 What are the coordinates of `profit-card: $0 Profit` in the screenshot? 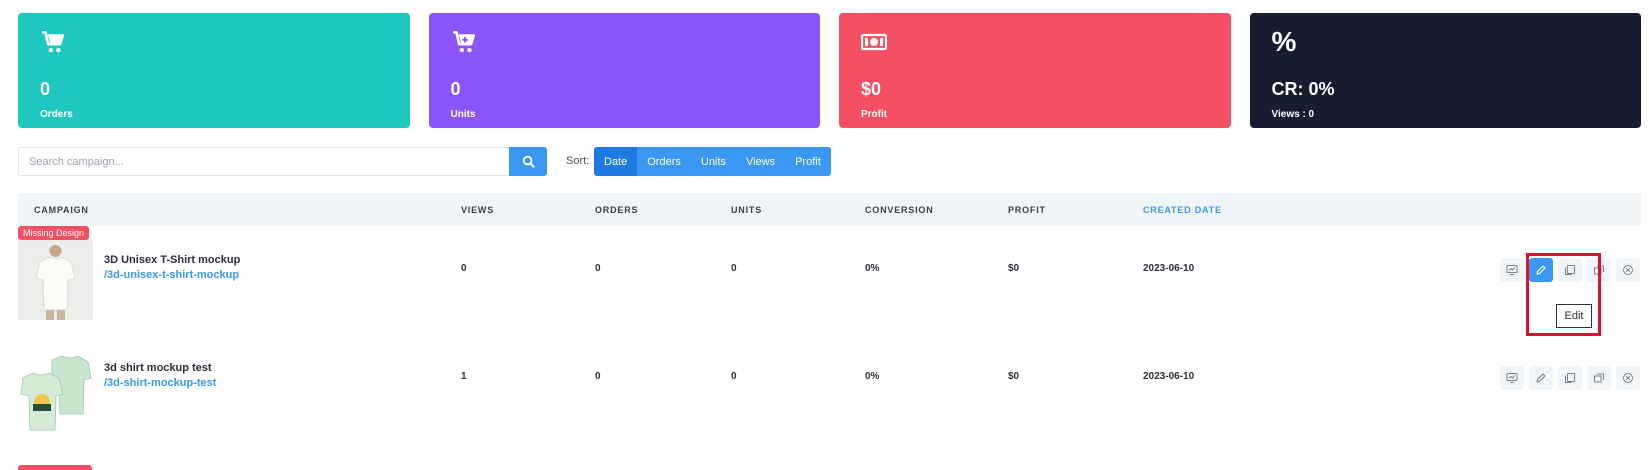 It's located at (1035, 70).